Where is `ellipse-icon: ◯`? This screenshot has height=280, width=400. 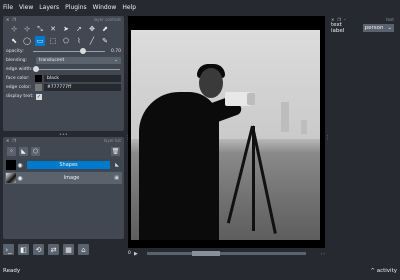 ellipse-icon: ◯ is located at coordinates (27, 40).